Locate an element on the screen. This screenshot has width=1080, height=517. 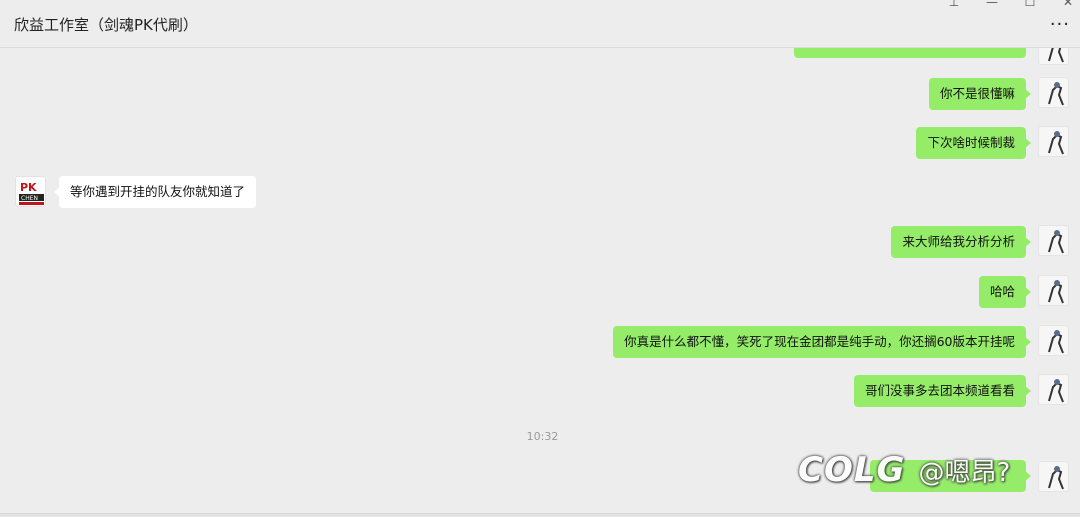
peer-avatar: PK CHEN is located at coordinates (30, 191).